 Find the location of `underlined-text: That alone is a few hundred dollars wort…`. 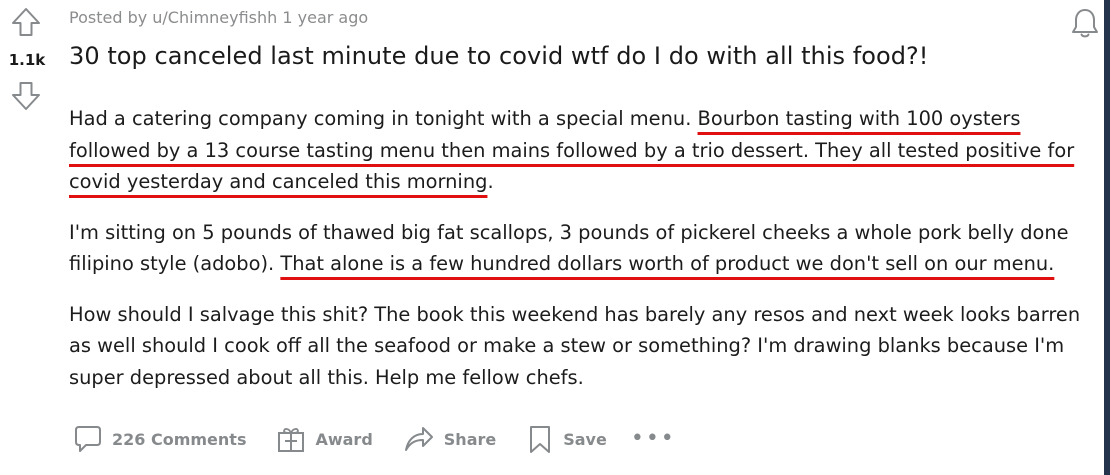

underlined-text: That alone is a few hundred dollars wort… is located at coordinates (667, 263).